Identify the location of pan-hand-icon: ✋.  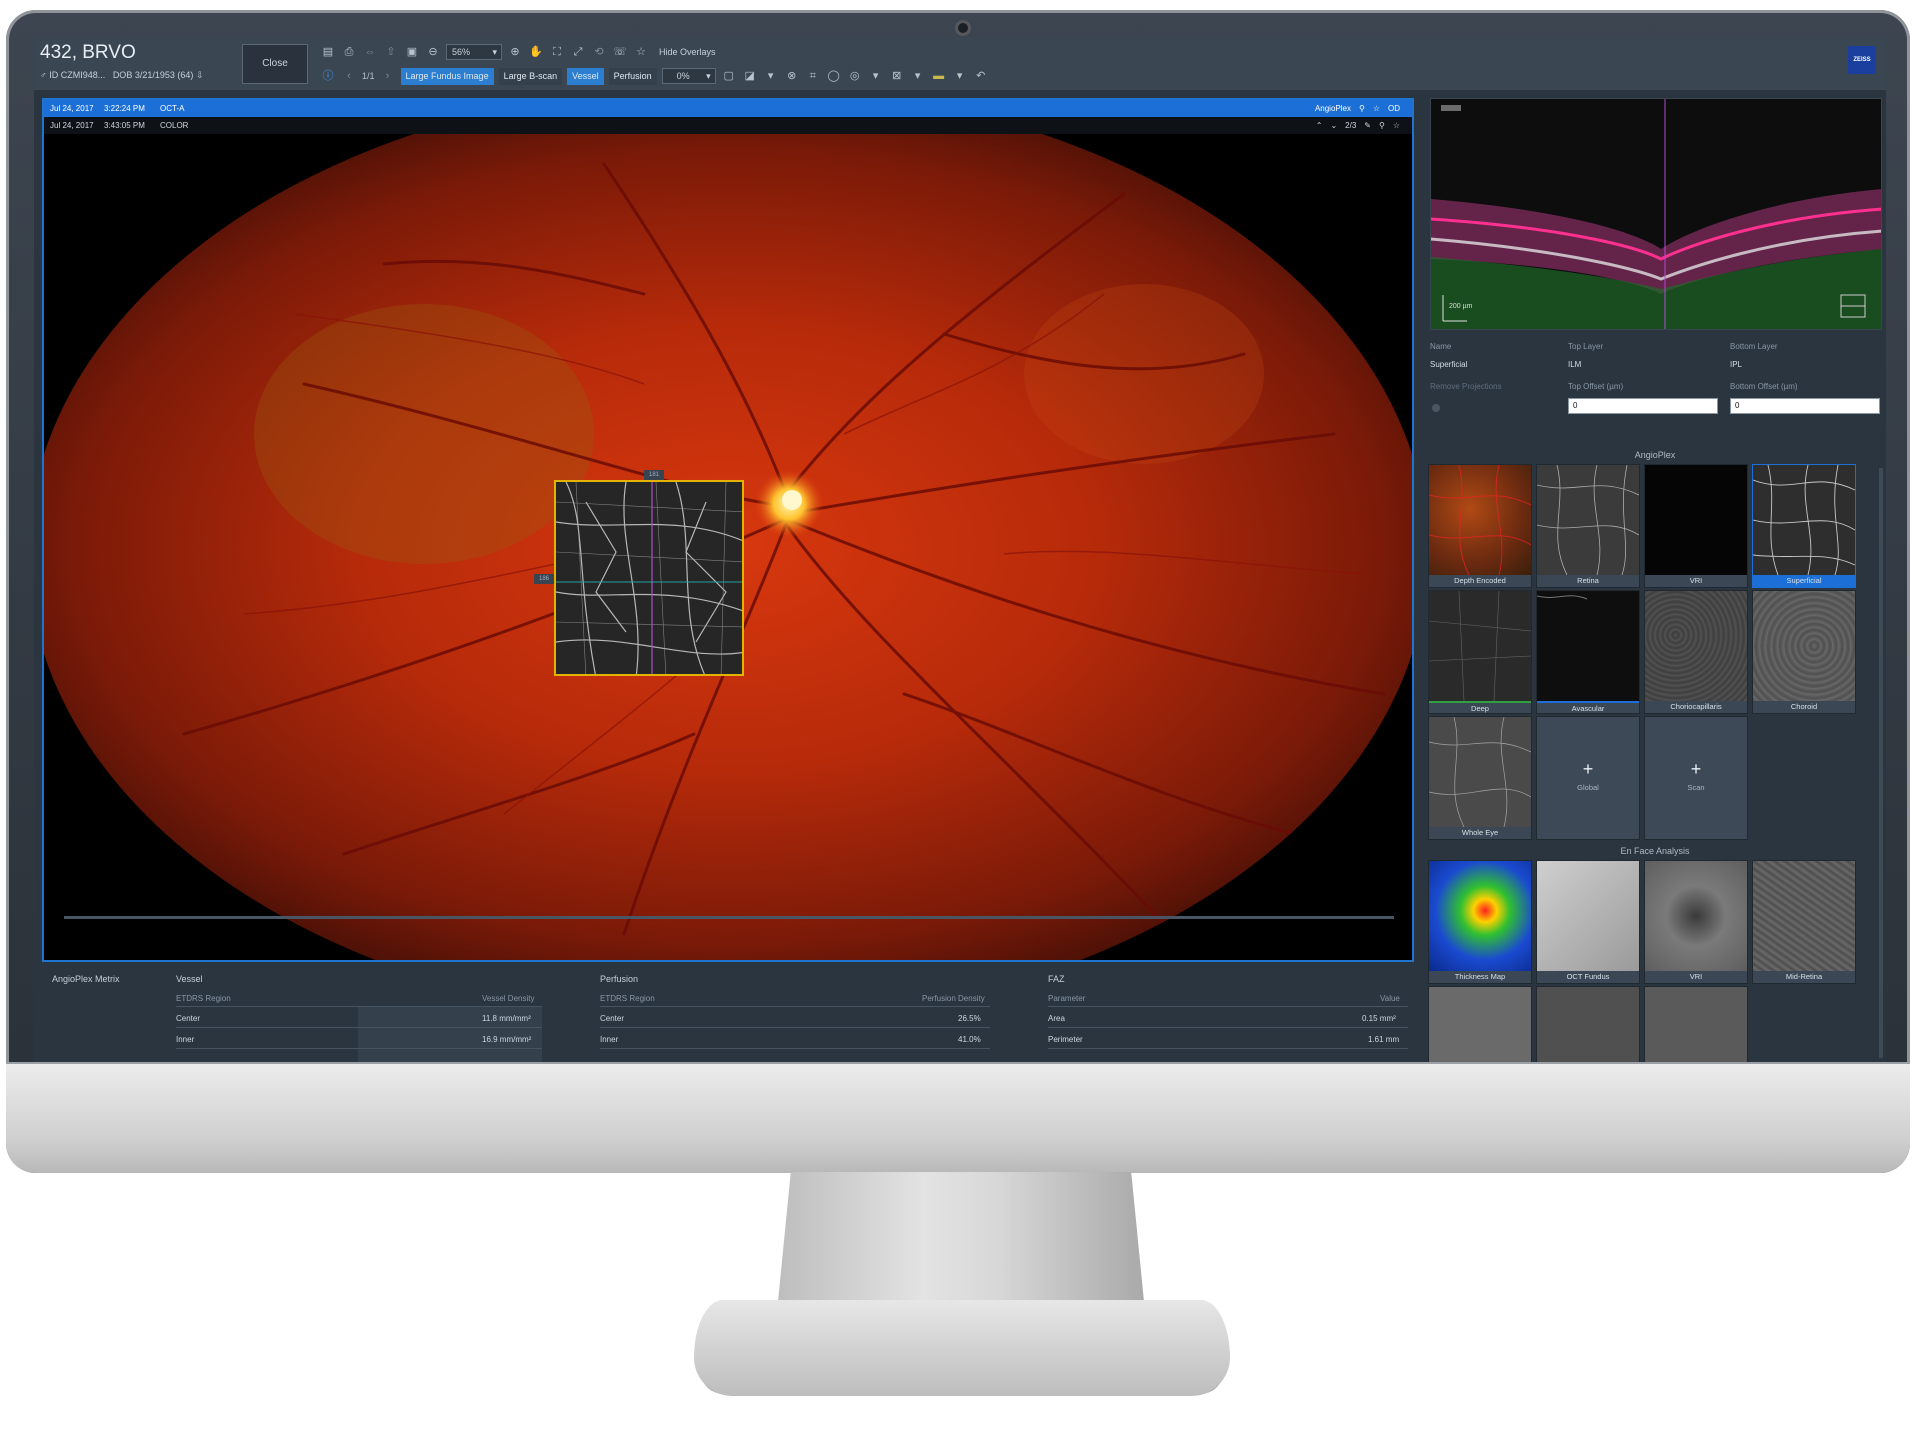
(536, 52).